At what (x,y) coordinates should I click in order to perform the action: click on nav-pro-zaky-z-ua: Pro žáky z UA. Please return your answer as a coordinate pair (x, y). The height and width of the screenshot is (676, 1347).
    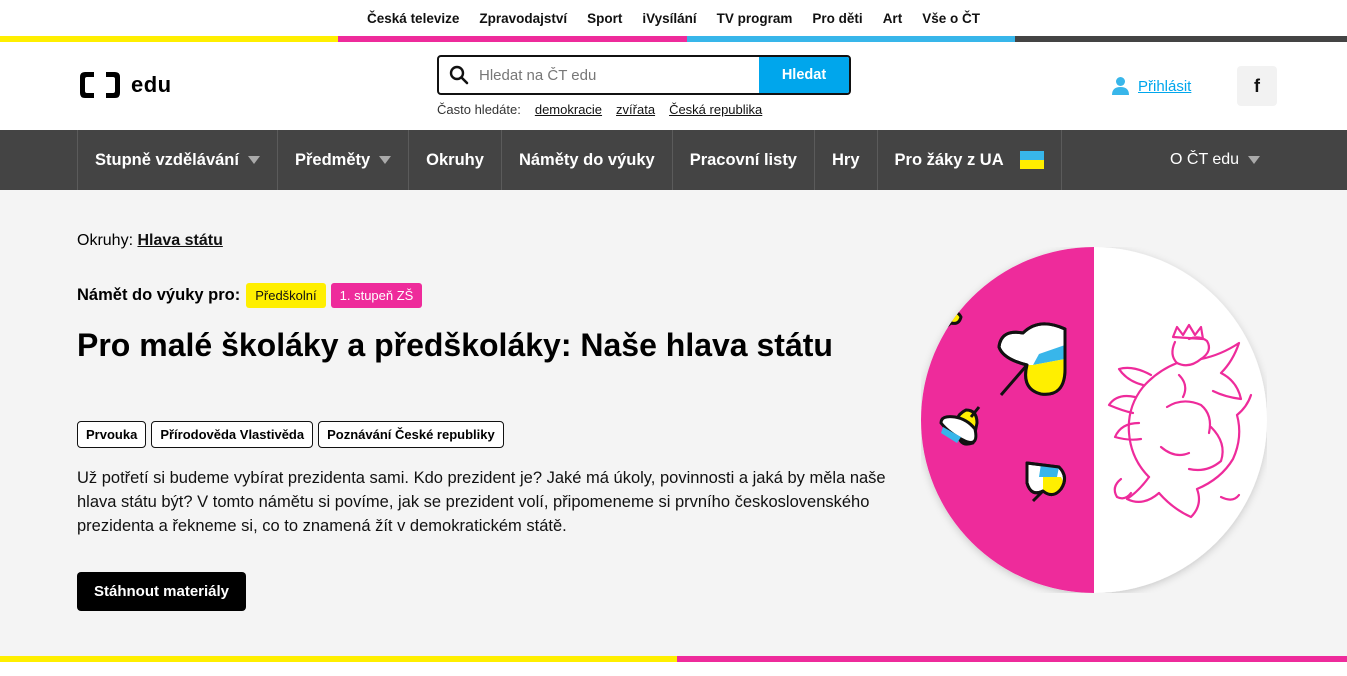
    Looking at the image, I should click on (969, 160).